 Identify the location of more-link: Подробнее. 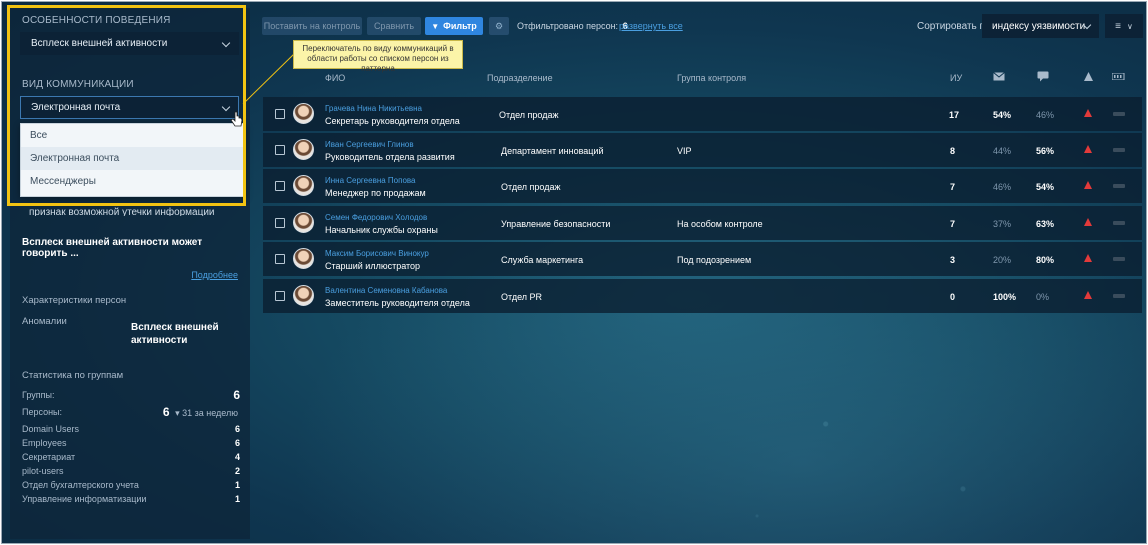
(214, 275).